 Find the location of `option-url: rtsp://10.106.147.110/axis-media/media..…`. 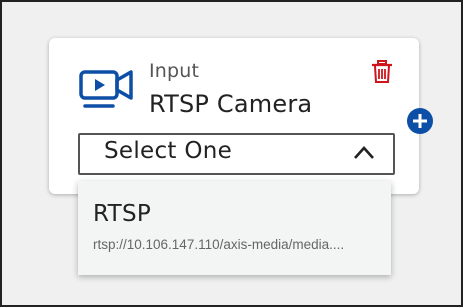

option-url: rtsp://10.106.147.110/axis-media/media..… is located at coordinates (219, 244).